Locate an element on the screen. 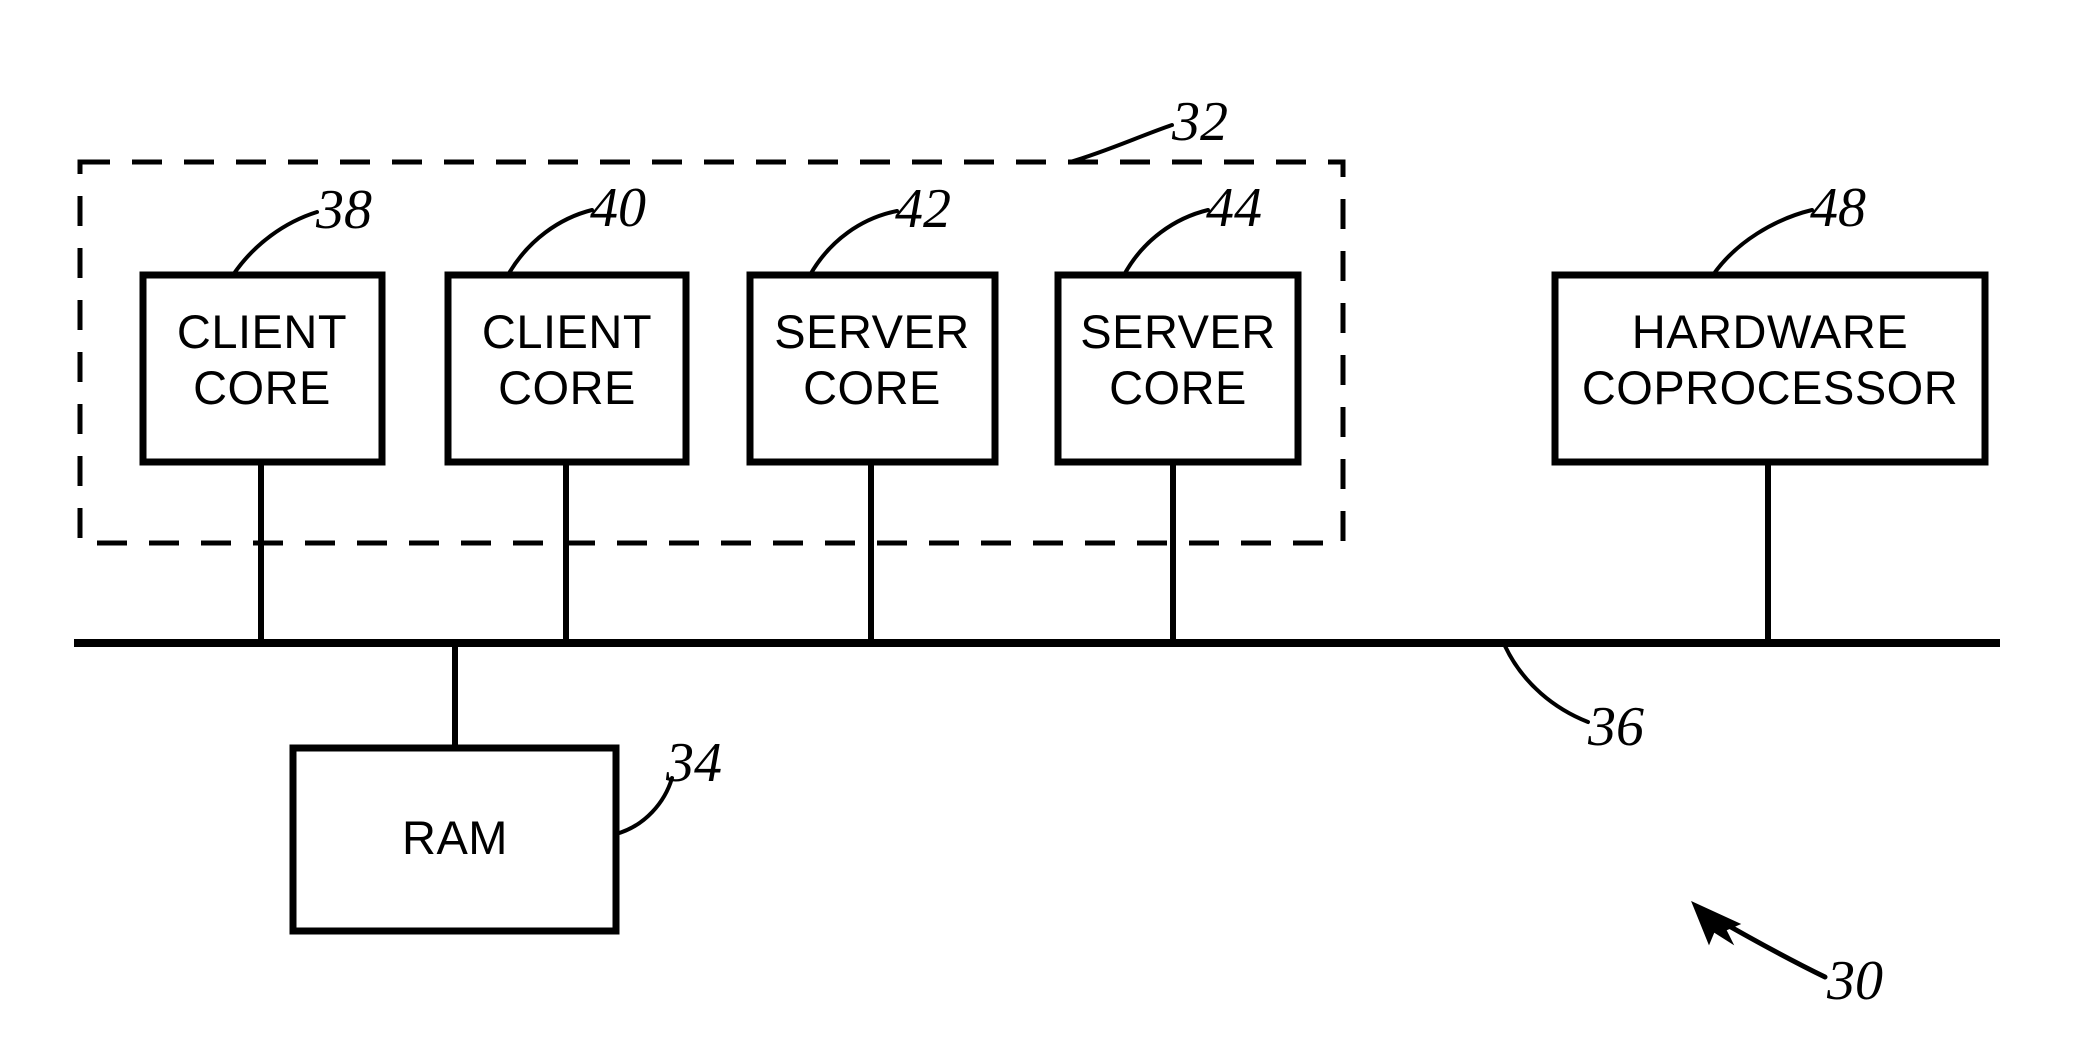 This screenshot has width=2092, height=1051. ref-numeral-38: 38 is located at coordinates (343, 210).